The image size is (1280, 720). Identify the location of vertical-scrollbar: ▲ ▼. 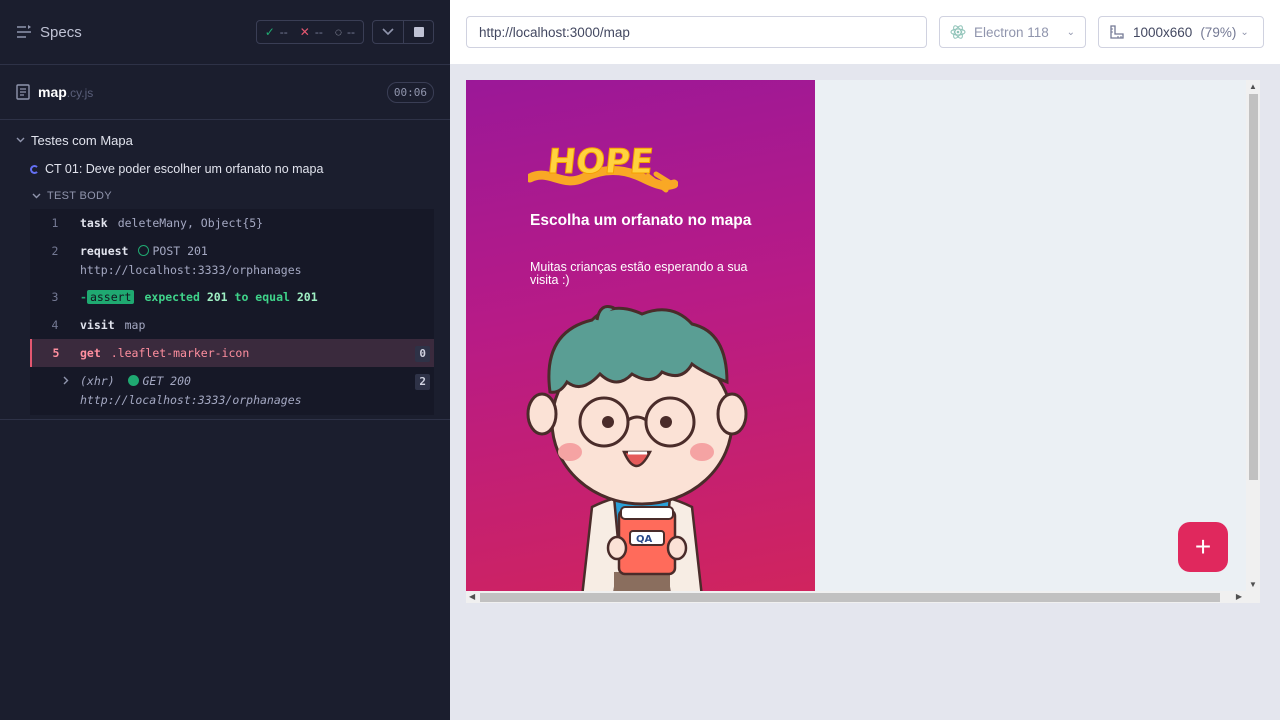
(1253, 335).